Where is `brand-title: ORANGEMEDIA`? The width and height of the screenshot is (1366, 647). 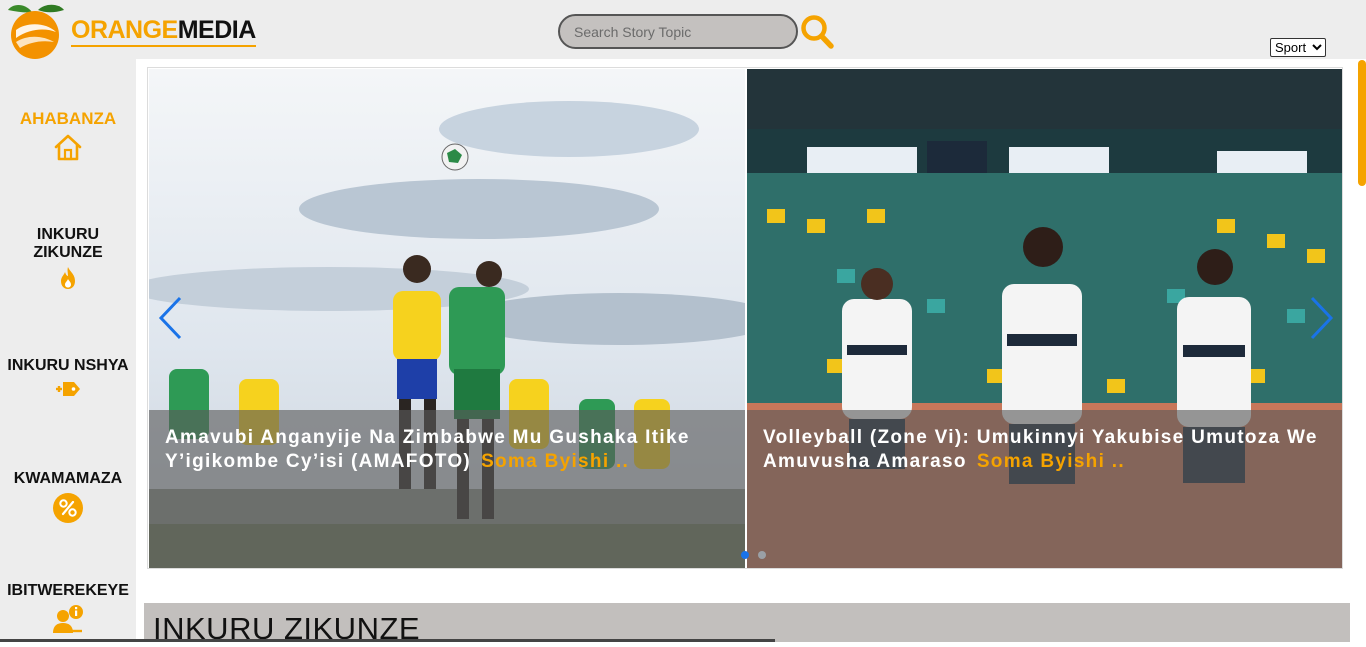
brand-title: ORANGEMEDIA is located at coordinates (163, 31).